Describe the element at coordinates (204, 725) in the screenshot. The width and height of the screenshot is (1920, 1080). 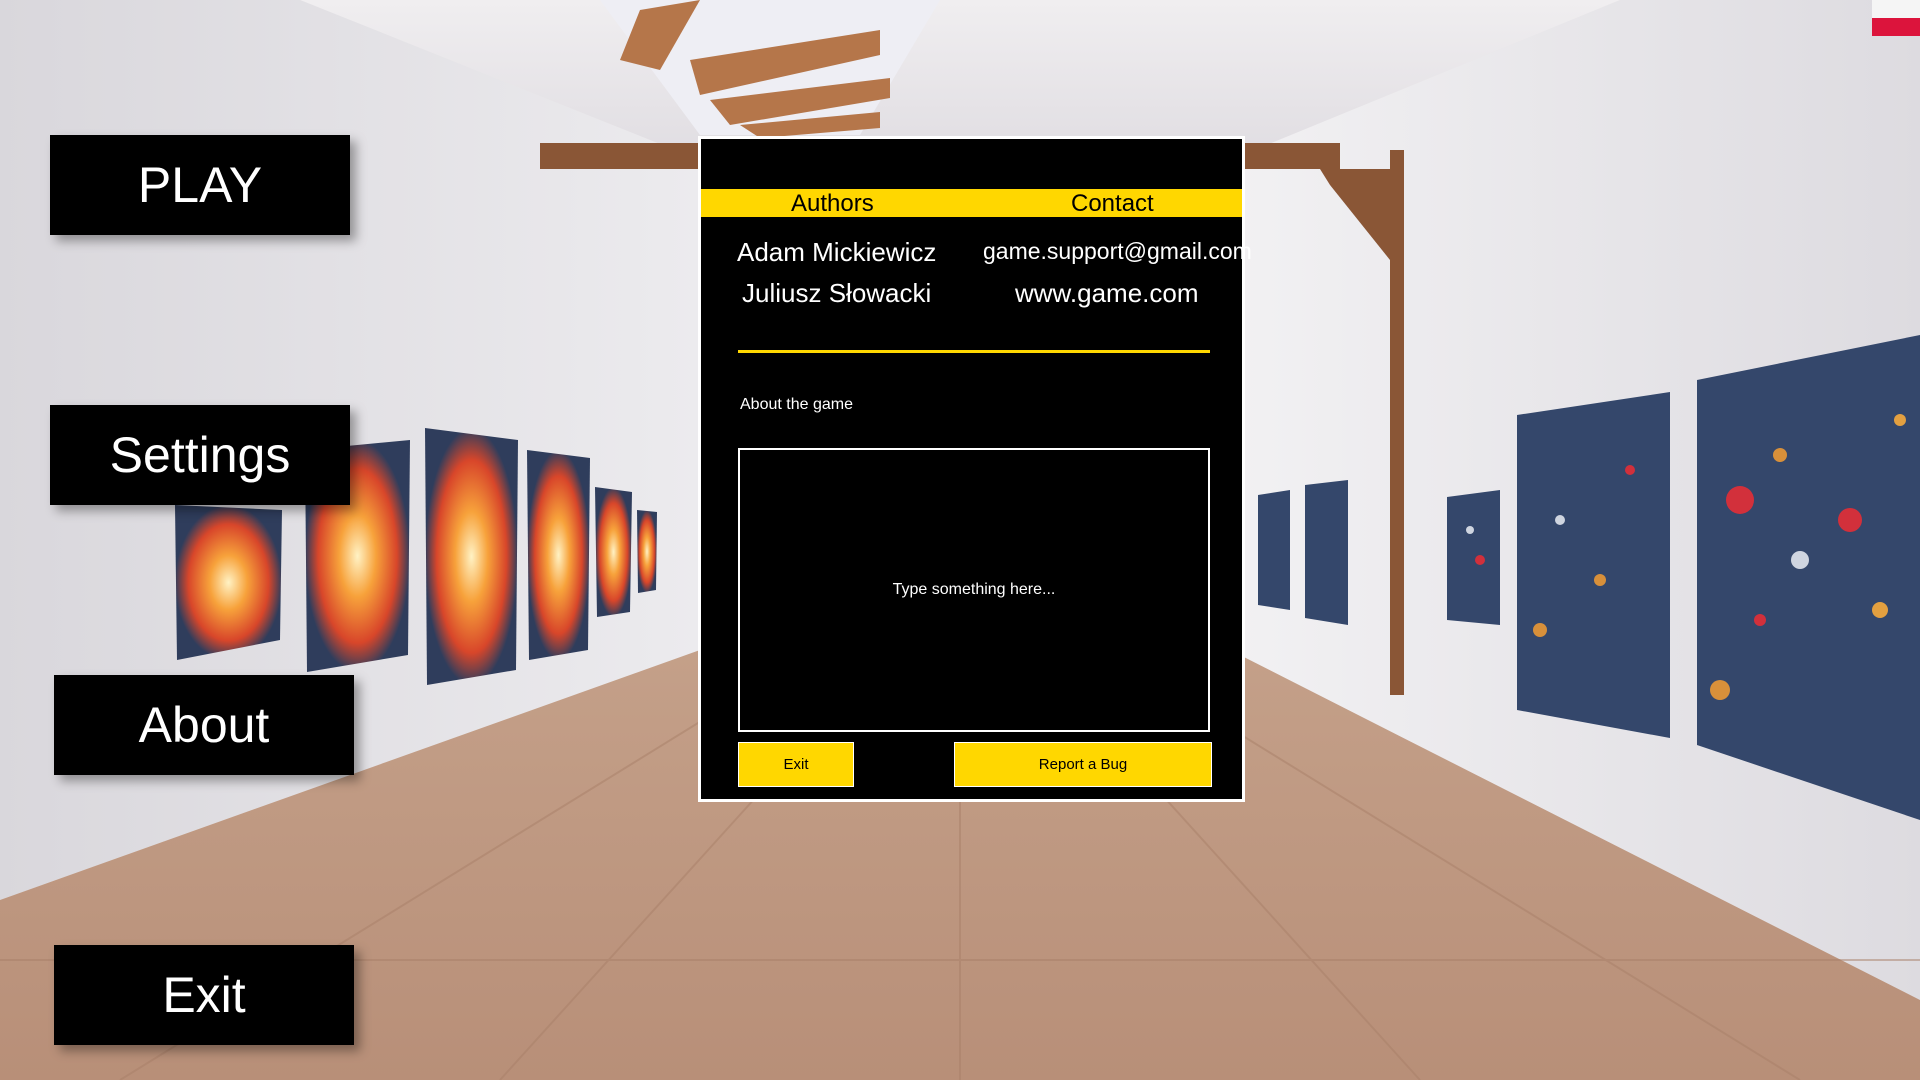
I see `about-button: About` at that location.